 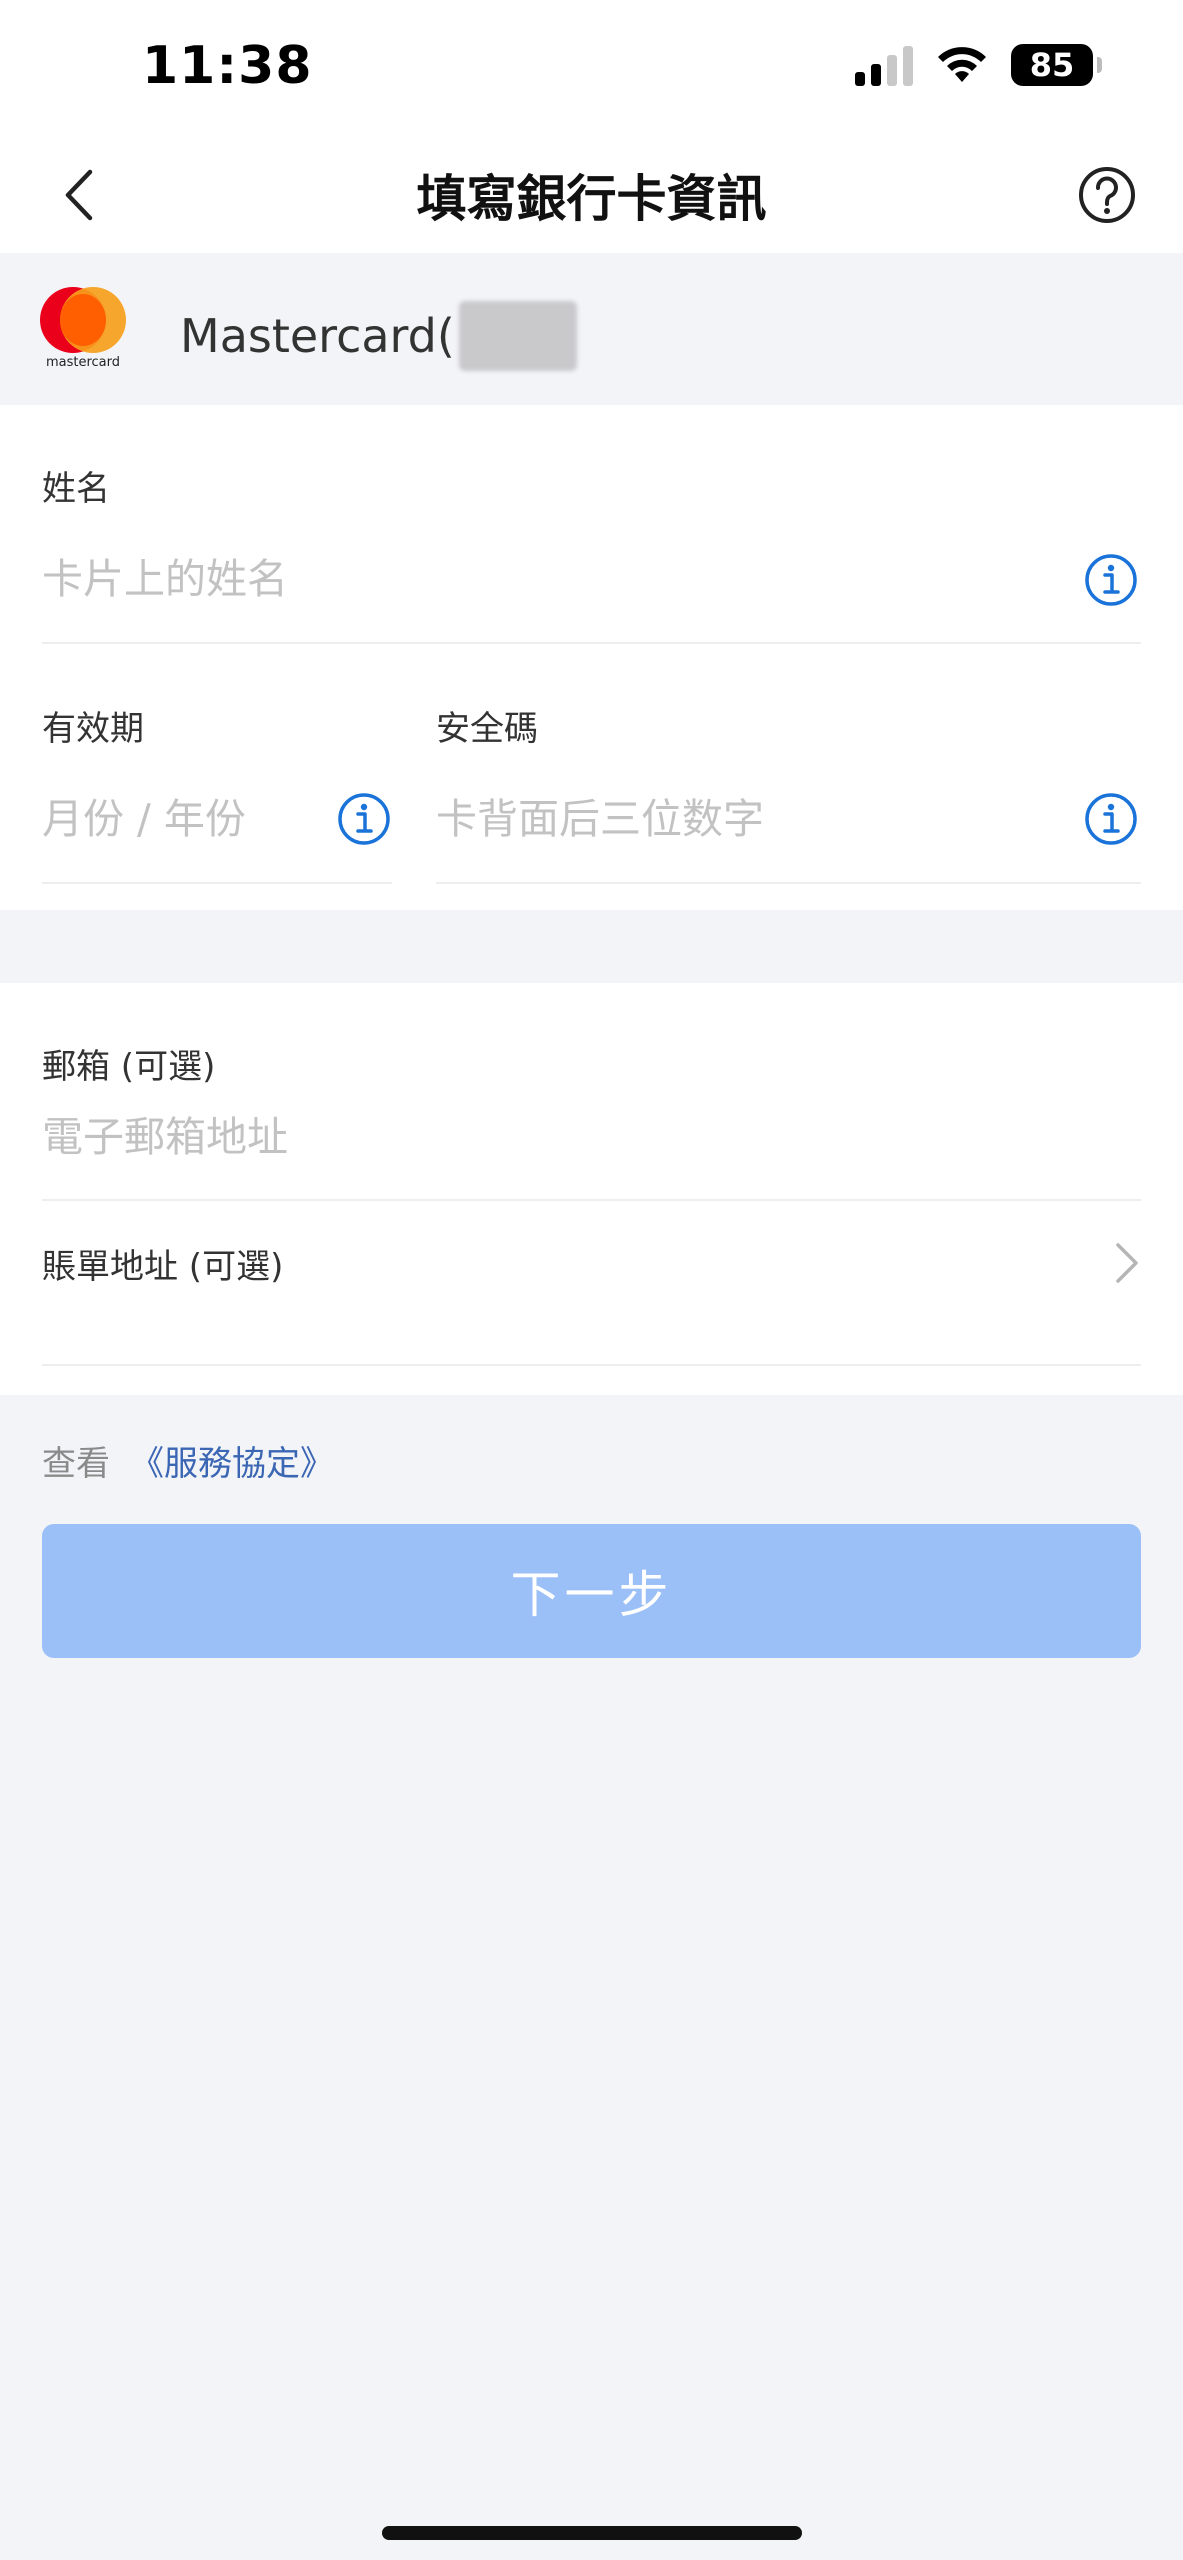 What do you see at coordinates (76, 1464) in the screenshot?
I see `view-prefix: 查看` at bounding box center [76, 1464].